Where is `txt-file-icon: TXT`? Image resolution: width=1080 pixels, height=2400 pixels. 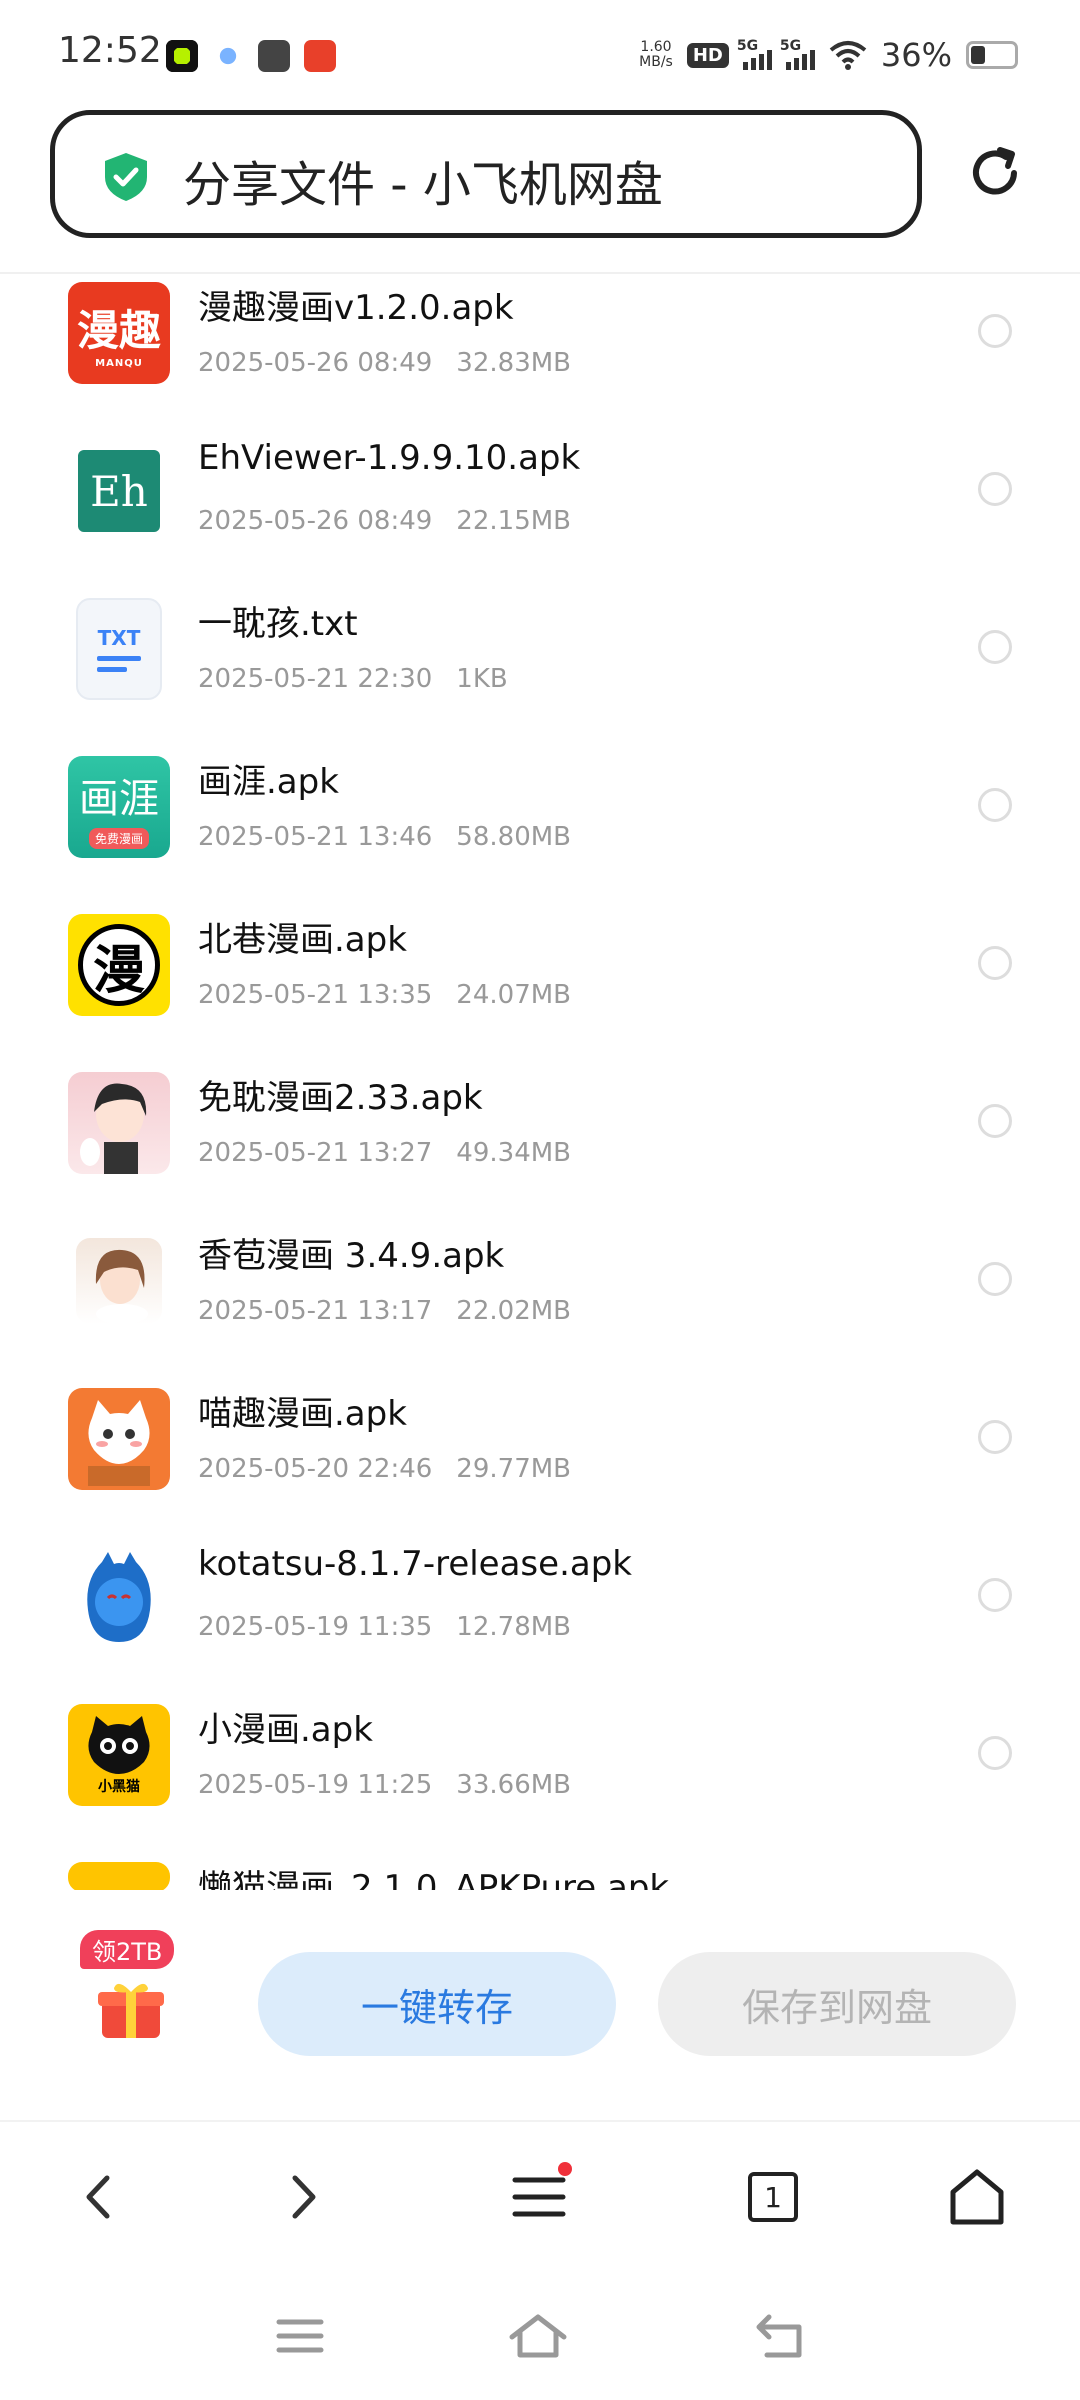
txt-file-icon: TXT is located at coordinates (119, 649).